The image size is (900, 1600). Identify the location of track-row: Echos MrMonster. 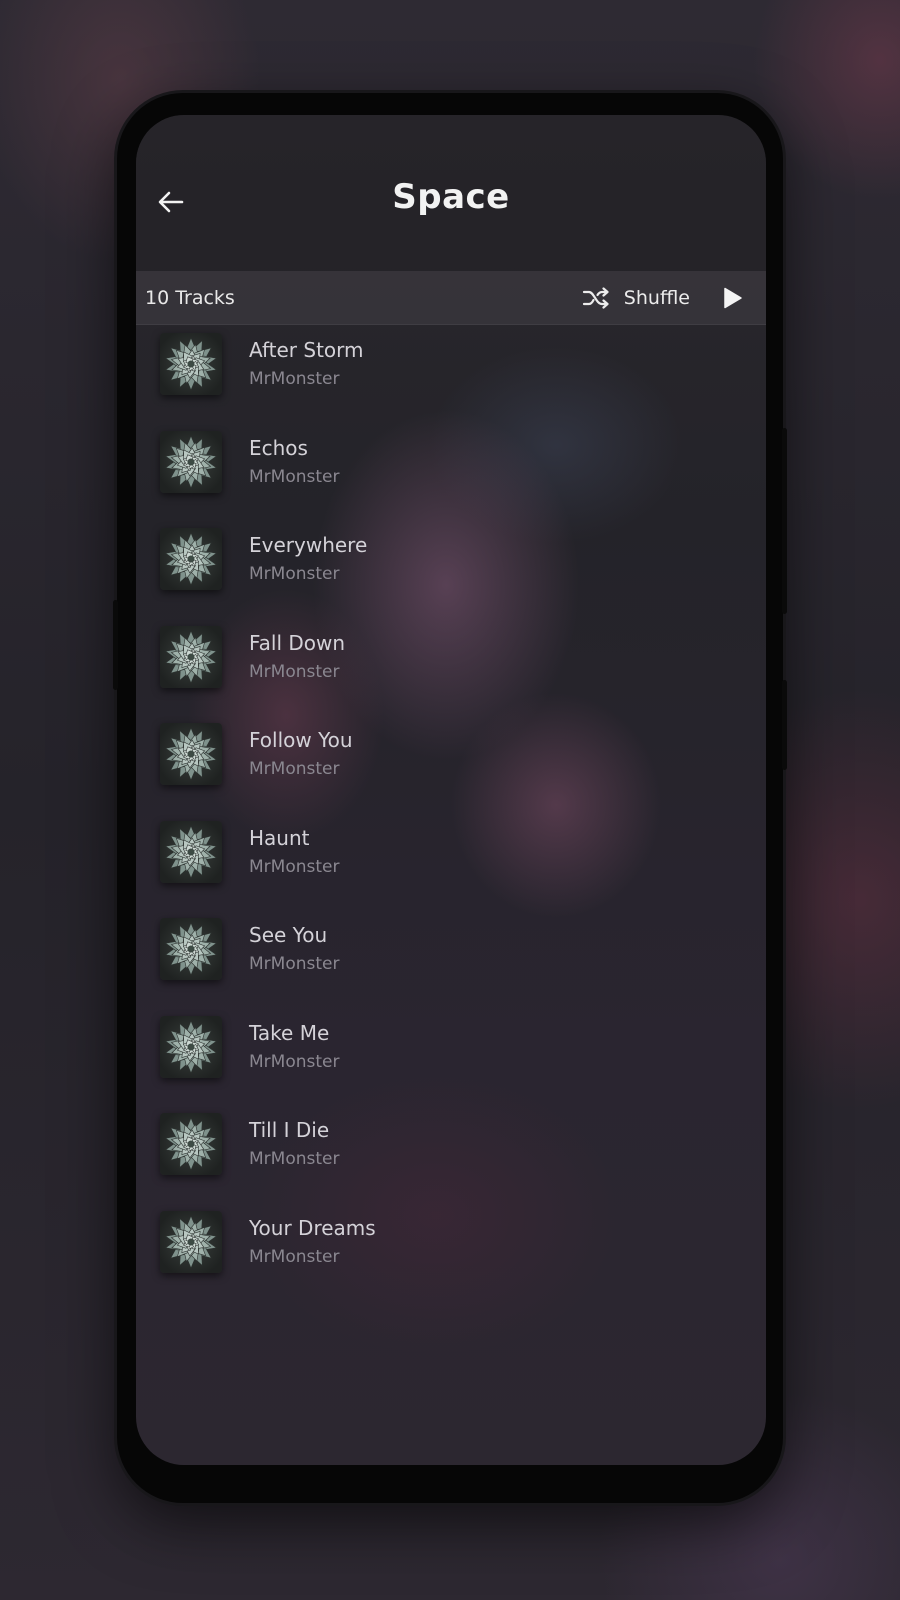
(451, 478).